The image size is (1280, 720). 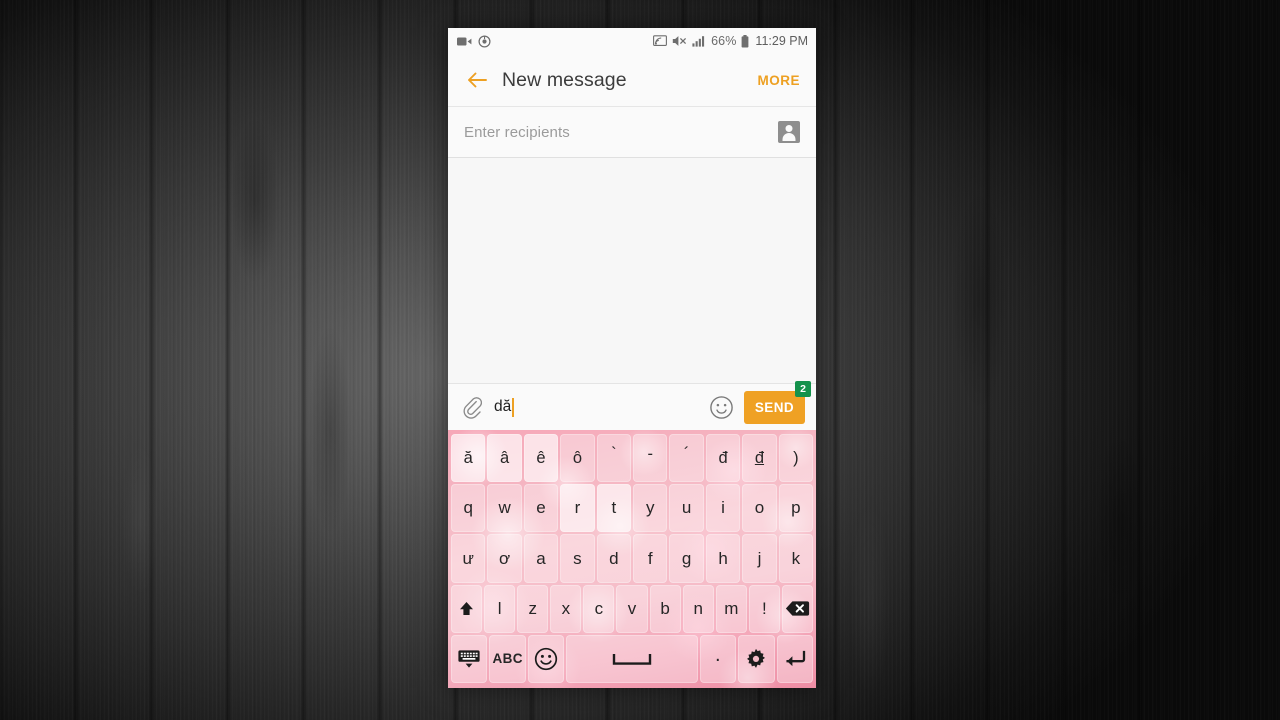 I want to click on compose-bar: dă SEND 2, so click(x=632, y=405).